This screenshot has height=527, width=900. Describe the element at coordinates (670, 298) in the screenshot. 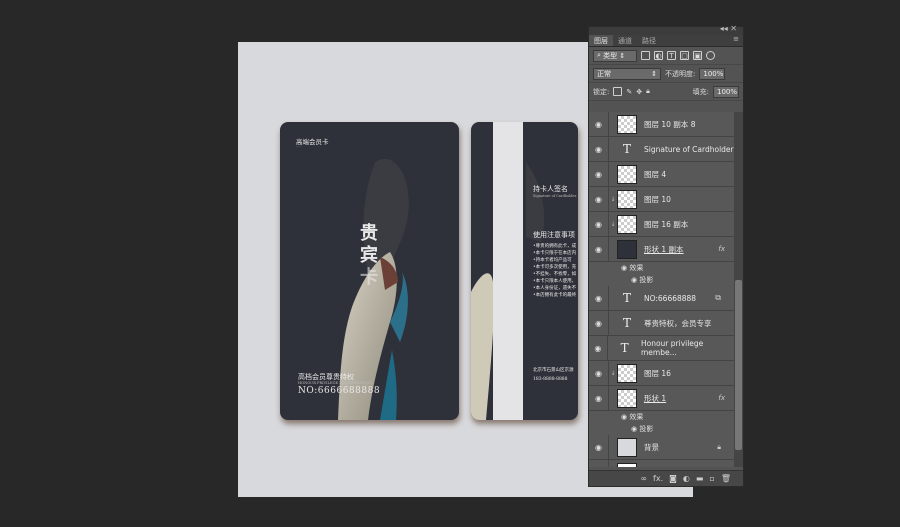

I see `layer-name: NO:66668888` at that location.